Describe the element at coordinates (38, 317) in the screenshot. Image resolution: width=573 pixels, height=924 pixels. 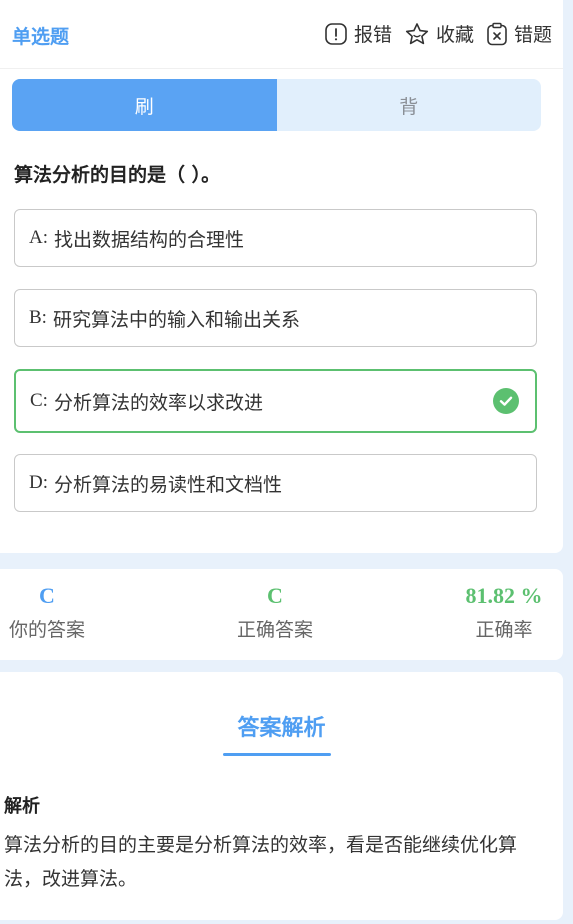
I see `option-letter: B:` at that location.